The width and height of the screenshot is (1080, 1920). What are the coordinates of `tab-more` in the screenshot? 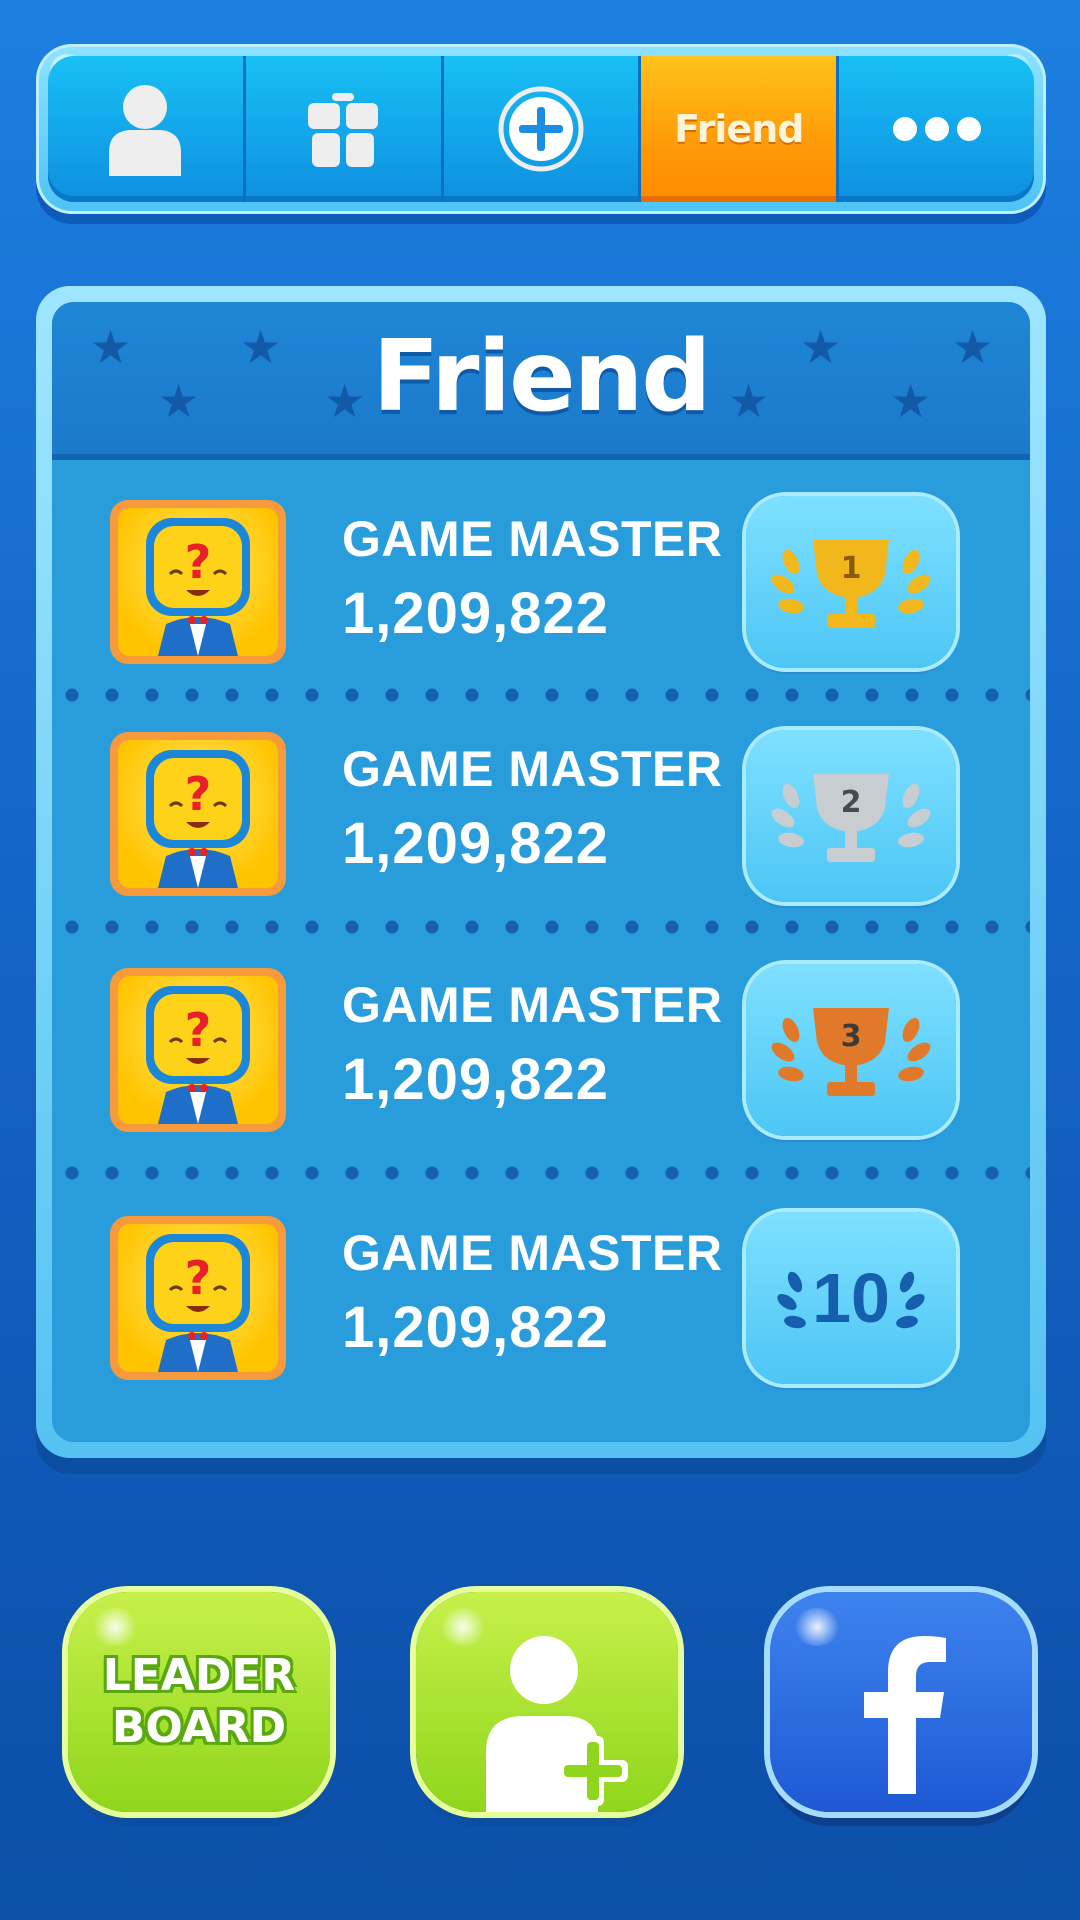 It's located at (936, 129).